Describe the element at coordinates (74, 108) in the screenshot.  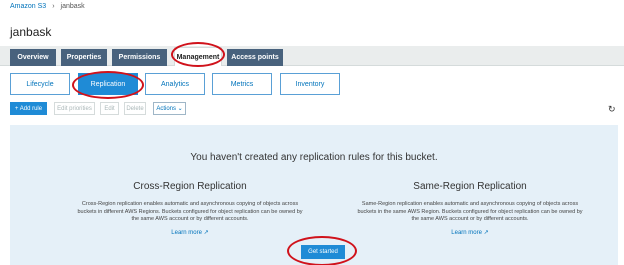
I see `edit-priorities-button: Edit priorities` at that location.